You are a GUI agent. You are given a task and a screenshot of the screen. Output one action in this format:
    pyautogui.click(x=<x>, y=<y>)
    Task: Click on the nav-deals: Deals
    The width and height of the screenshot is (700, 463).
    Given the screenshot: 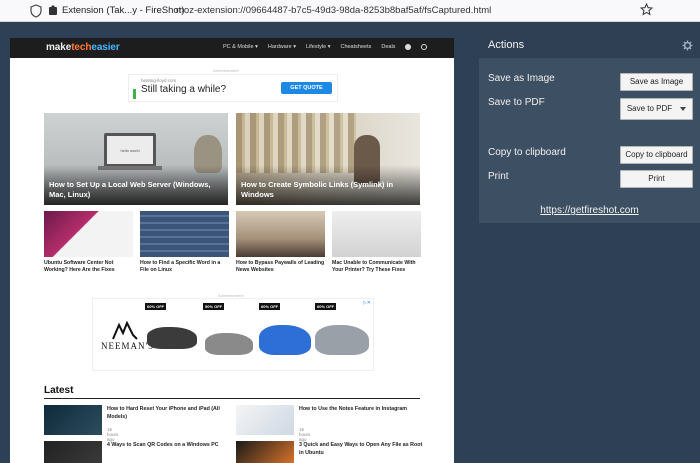 What is the action you would take?
    pyautogui.click(x=388, y=47)
    